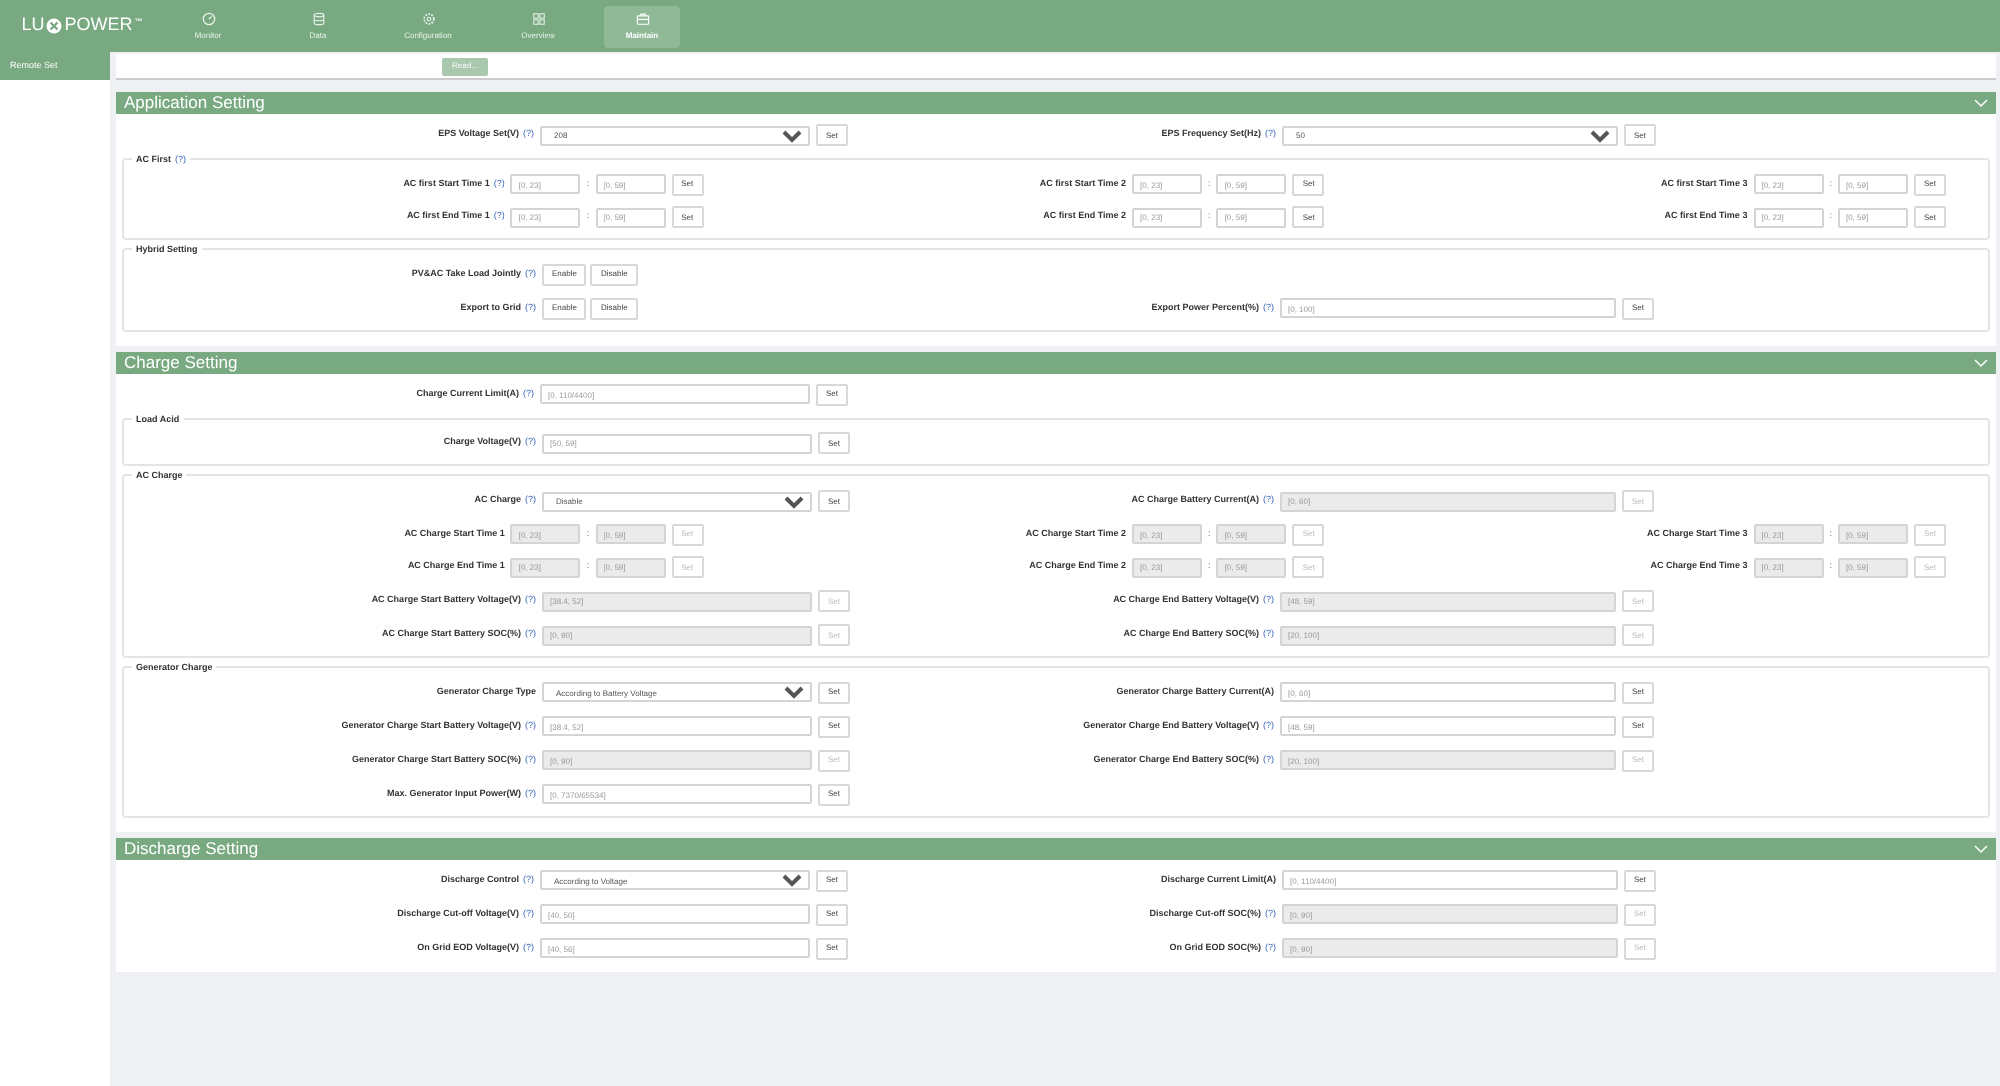  What do you see at coordinates (33, 25) in the screenshot?
I see `logo-text: LU` at bounding box center [33, 25].